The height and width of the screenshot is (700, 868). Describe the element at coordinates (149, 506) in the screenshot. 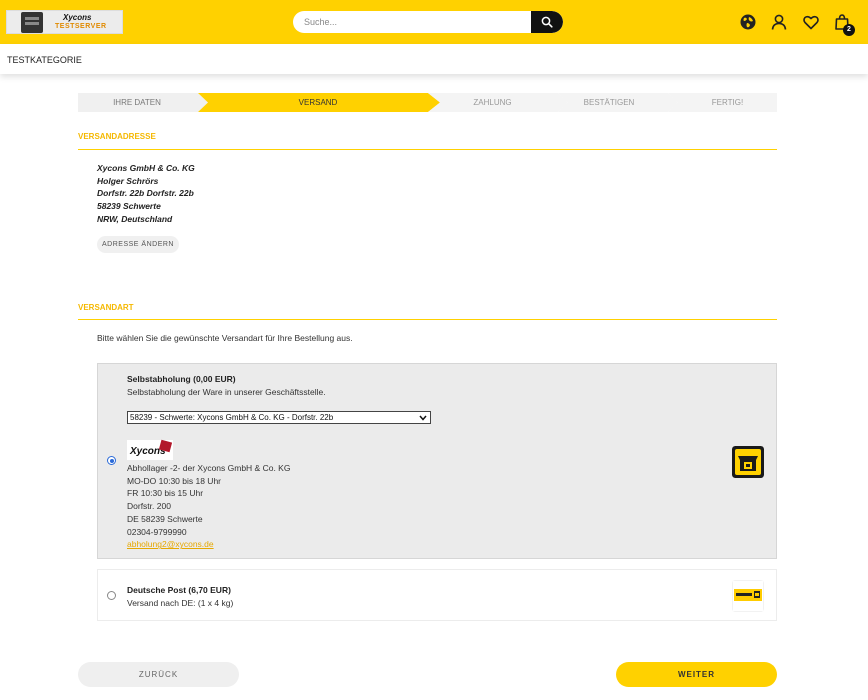

I see `pickup-store-line: Dorfstr. 200` at that location.